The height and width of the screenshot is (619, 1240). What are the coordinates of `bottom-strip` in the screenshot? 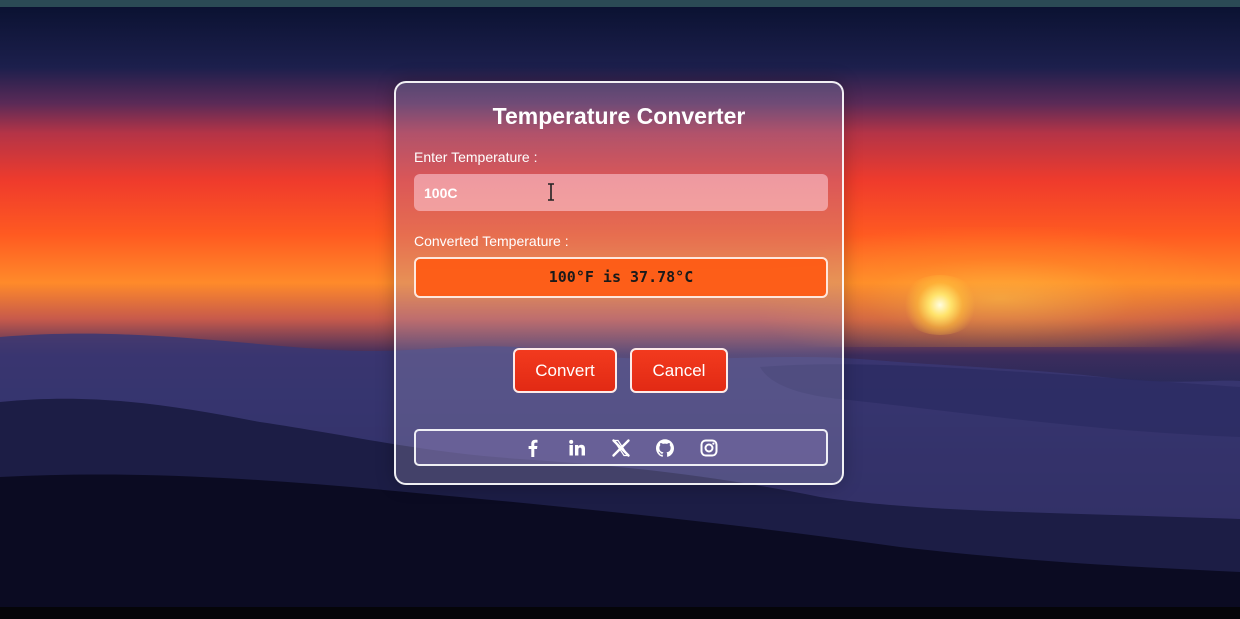 It's located at (620, 613).